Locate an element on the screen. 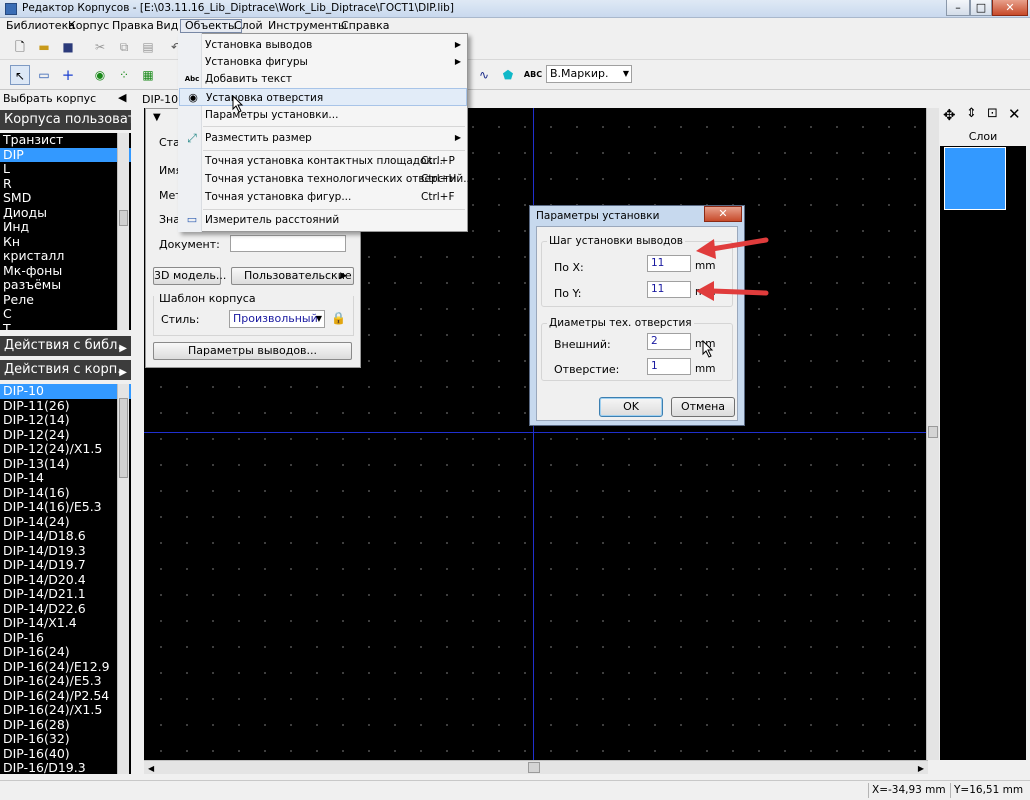 This screenshot has height=800, width=1030. package-item: DIP-16(24)/E5.3 is located at coordinates (65, 681).